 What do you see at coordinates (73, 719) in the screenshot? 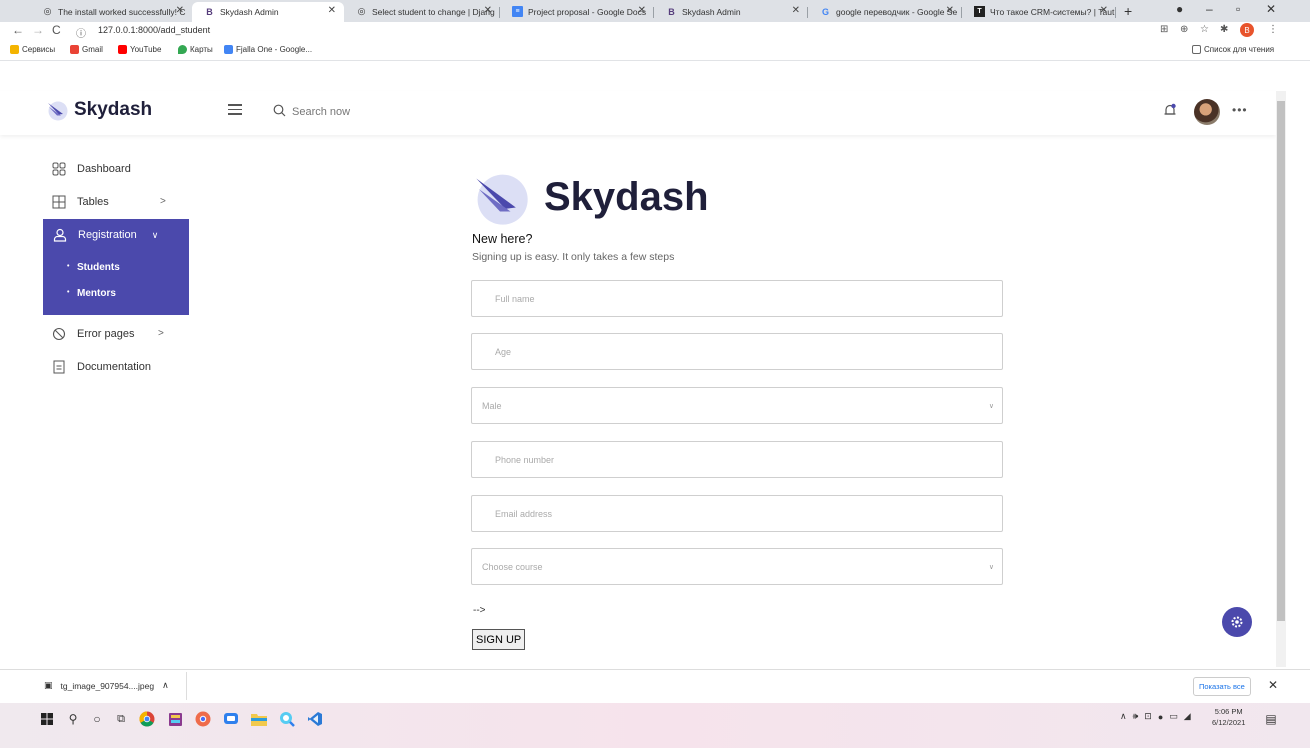
I see `search-icon: ⚲` at bounding box center [73, 719].